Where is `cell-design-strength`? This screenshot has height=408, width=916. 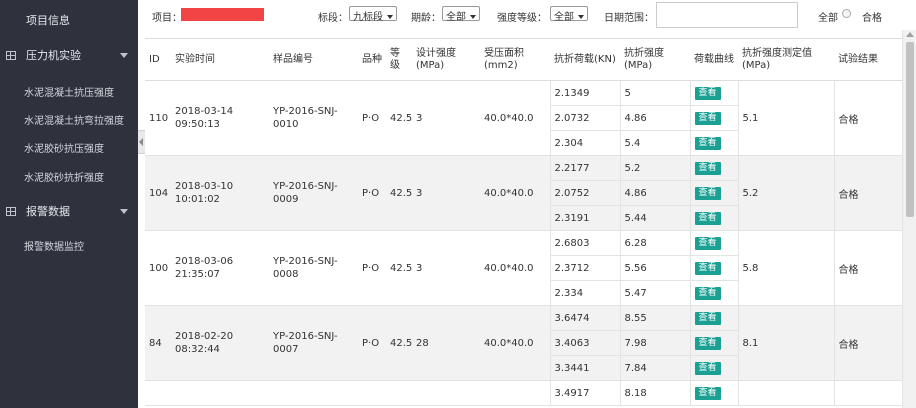 cell-design-strength is located at coordinates (446, 393).